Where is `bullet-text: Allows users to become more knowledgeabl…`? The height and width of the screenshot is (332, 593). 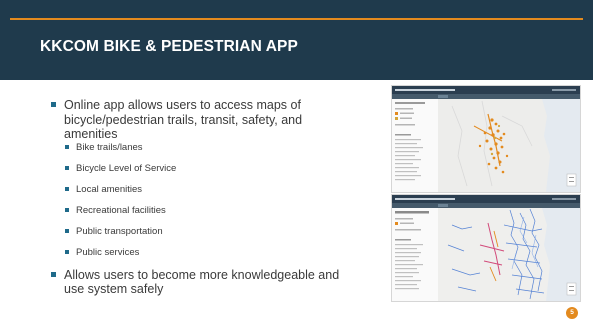
bullet-text: Allows users to become more knowledgeabl… is located at coordinates (202, 282).